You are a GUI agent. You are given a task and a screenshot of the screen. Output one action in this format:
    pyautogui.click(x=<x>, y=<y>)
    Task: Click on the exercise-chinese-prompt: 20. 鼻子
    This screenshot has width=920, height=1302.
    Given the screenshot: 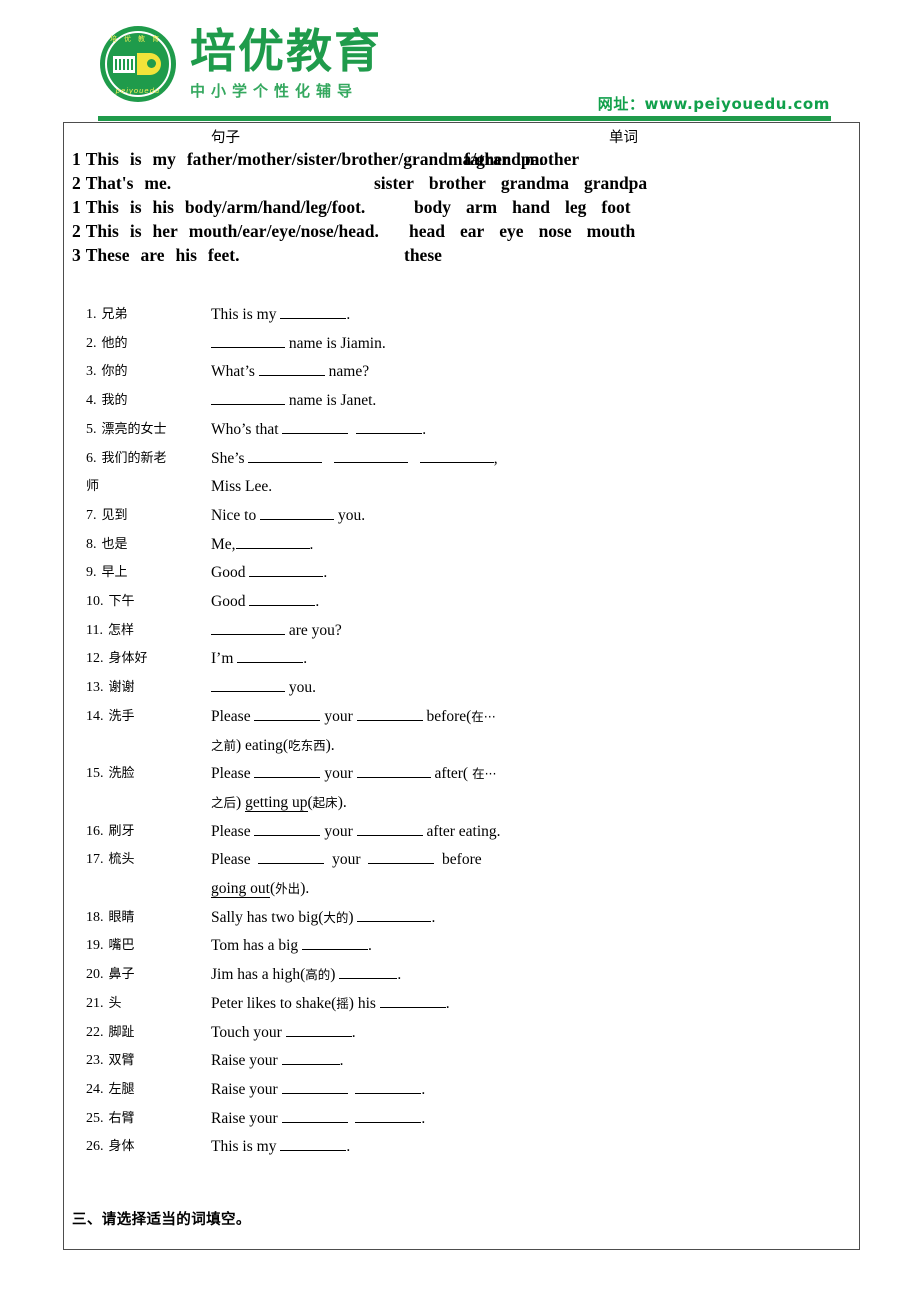 What is the action you would take?
    pyautogui.click(x=110, y=975)
    